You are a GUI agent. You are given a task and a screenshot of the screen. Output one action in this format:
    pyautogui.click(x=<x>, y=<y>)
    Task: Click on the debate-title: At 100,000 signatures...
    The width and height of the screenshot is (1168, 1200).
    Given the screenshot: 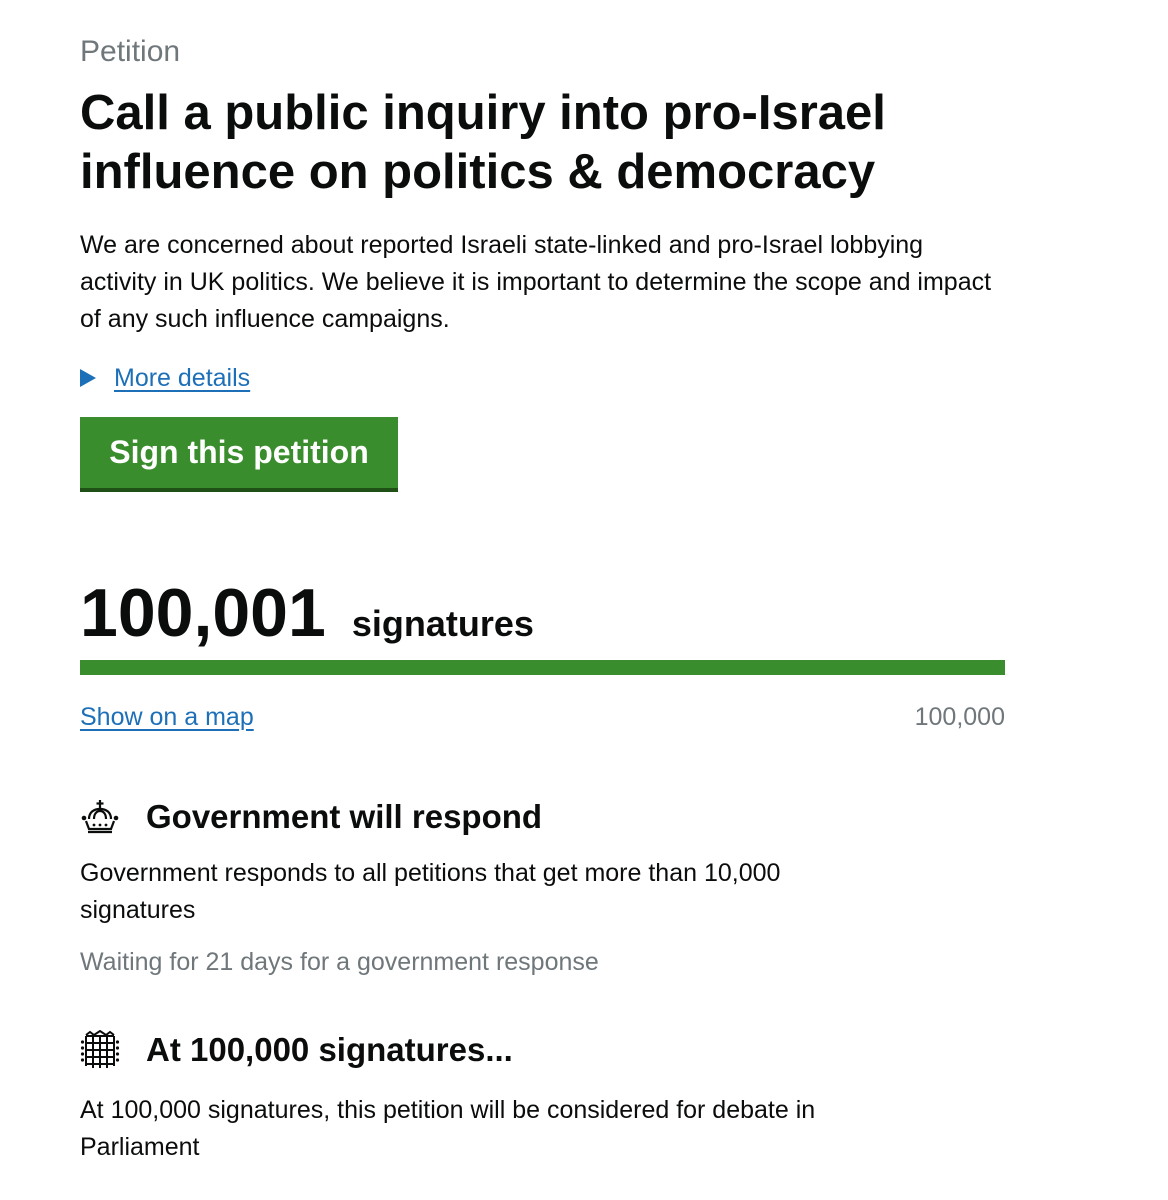 What is the action you would take?
    pyautogui.click(x=329, y=1049)
    